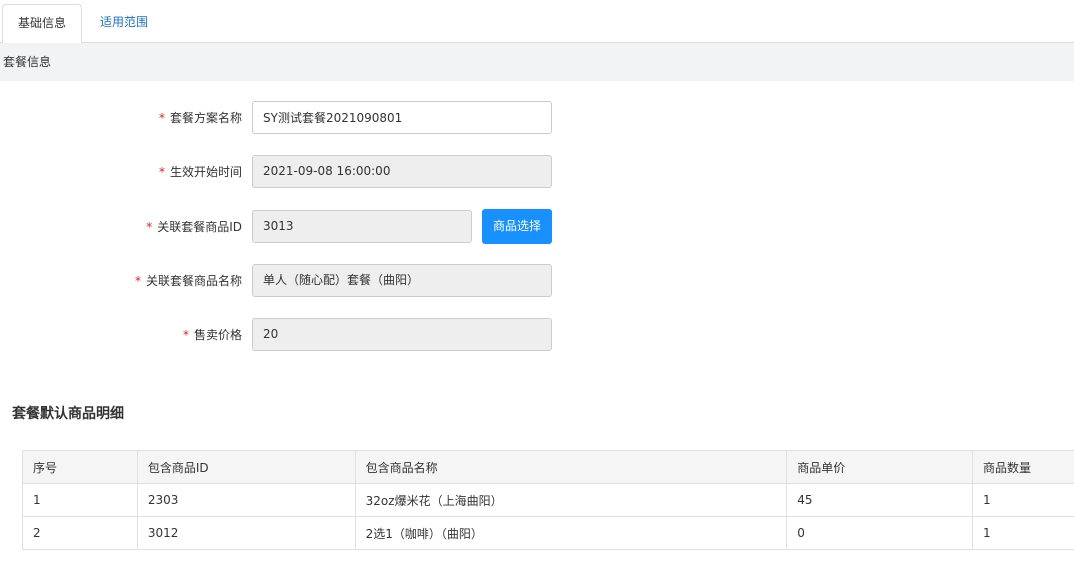 This screenshot has width=1074, height=569. I want to click on price-label-text: 售卖价格, so click(217, 335).